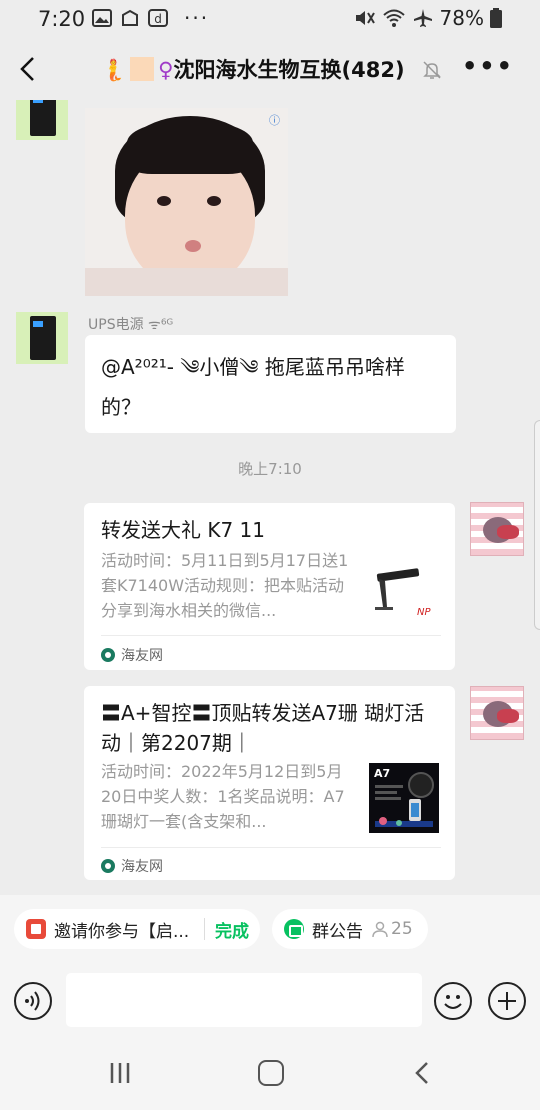 This screenshot has width=540, height=1110. Describe the element at coordinates (289, 70) in the screenshot. I see `group-name: 沈阳海水生物互换(482)` at that location.